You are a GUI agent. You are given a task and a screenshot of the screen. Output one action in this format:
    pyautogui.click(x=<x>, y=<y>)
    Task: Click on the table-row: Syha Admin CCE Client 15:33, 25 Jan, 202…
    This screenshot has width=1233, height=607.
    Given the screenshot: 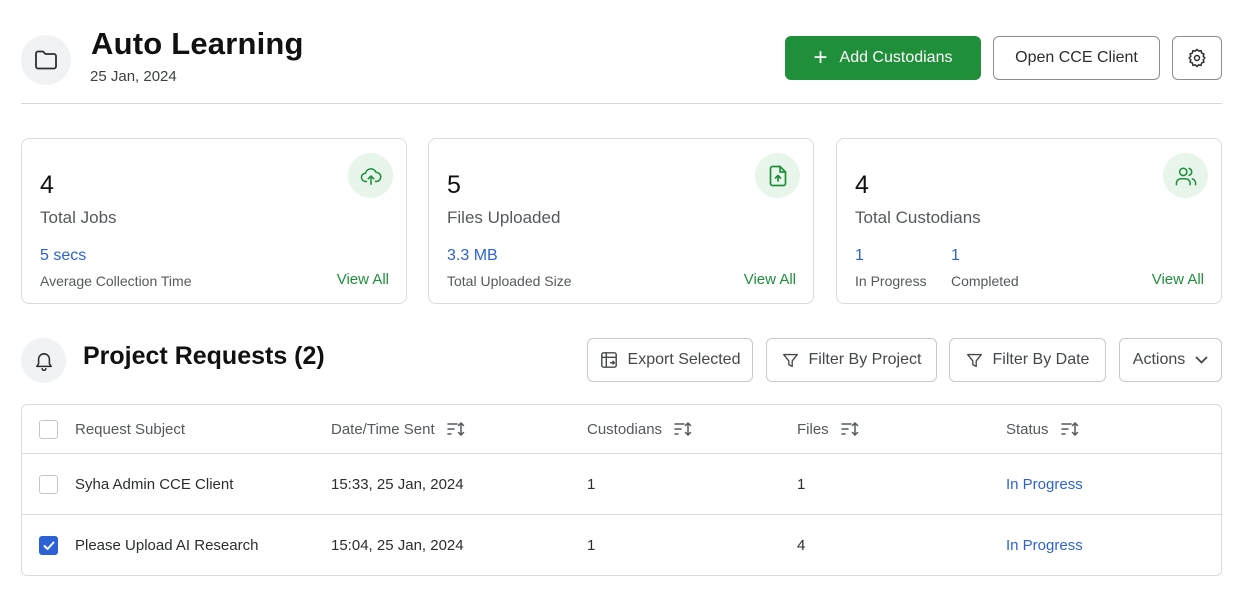 What is the action you would take?
    pyautogui.click(x=621, y=484)
    